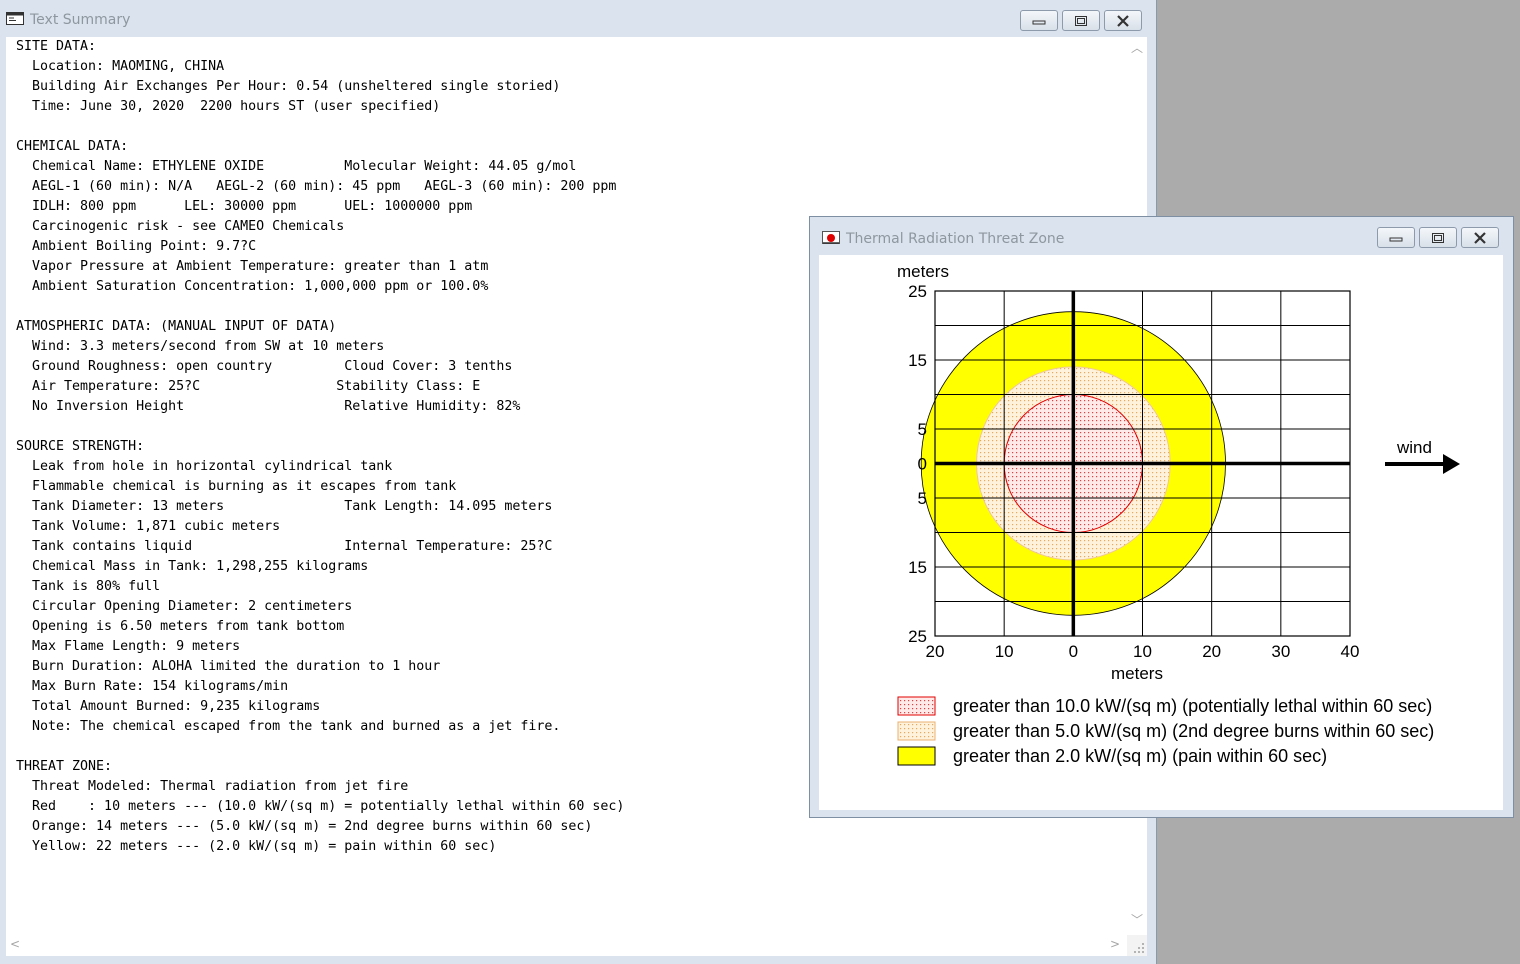 The width and height of the screenshot is (1520, 964). What do you see at coordinates (922, 464) in the screenshot?
I see `y-tick-label: 0` at bounding box center [922, 464].